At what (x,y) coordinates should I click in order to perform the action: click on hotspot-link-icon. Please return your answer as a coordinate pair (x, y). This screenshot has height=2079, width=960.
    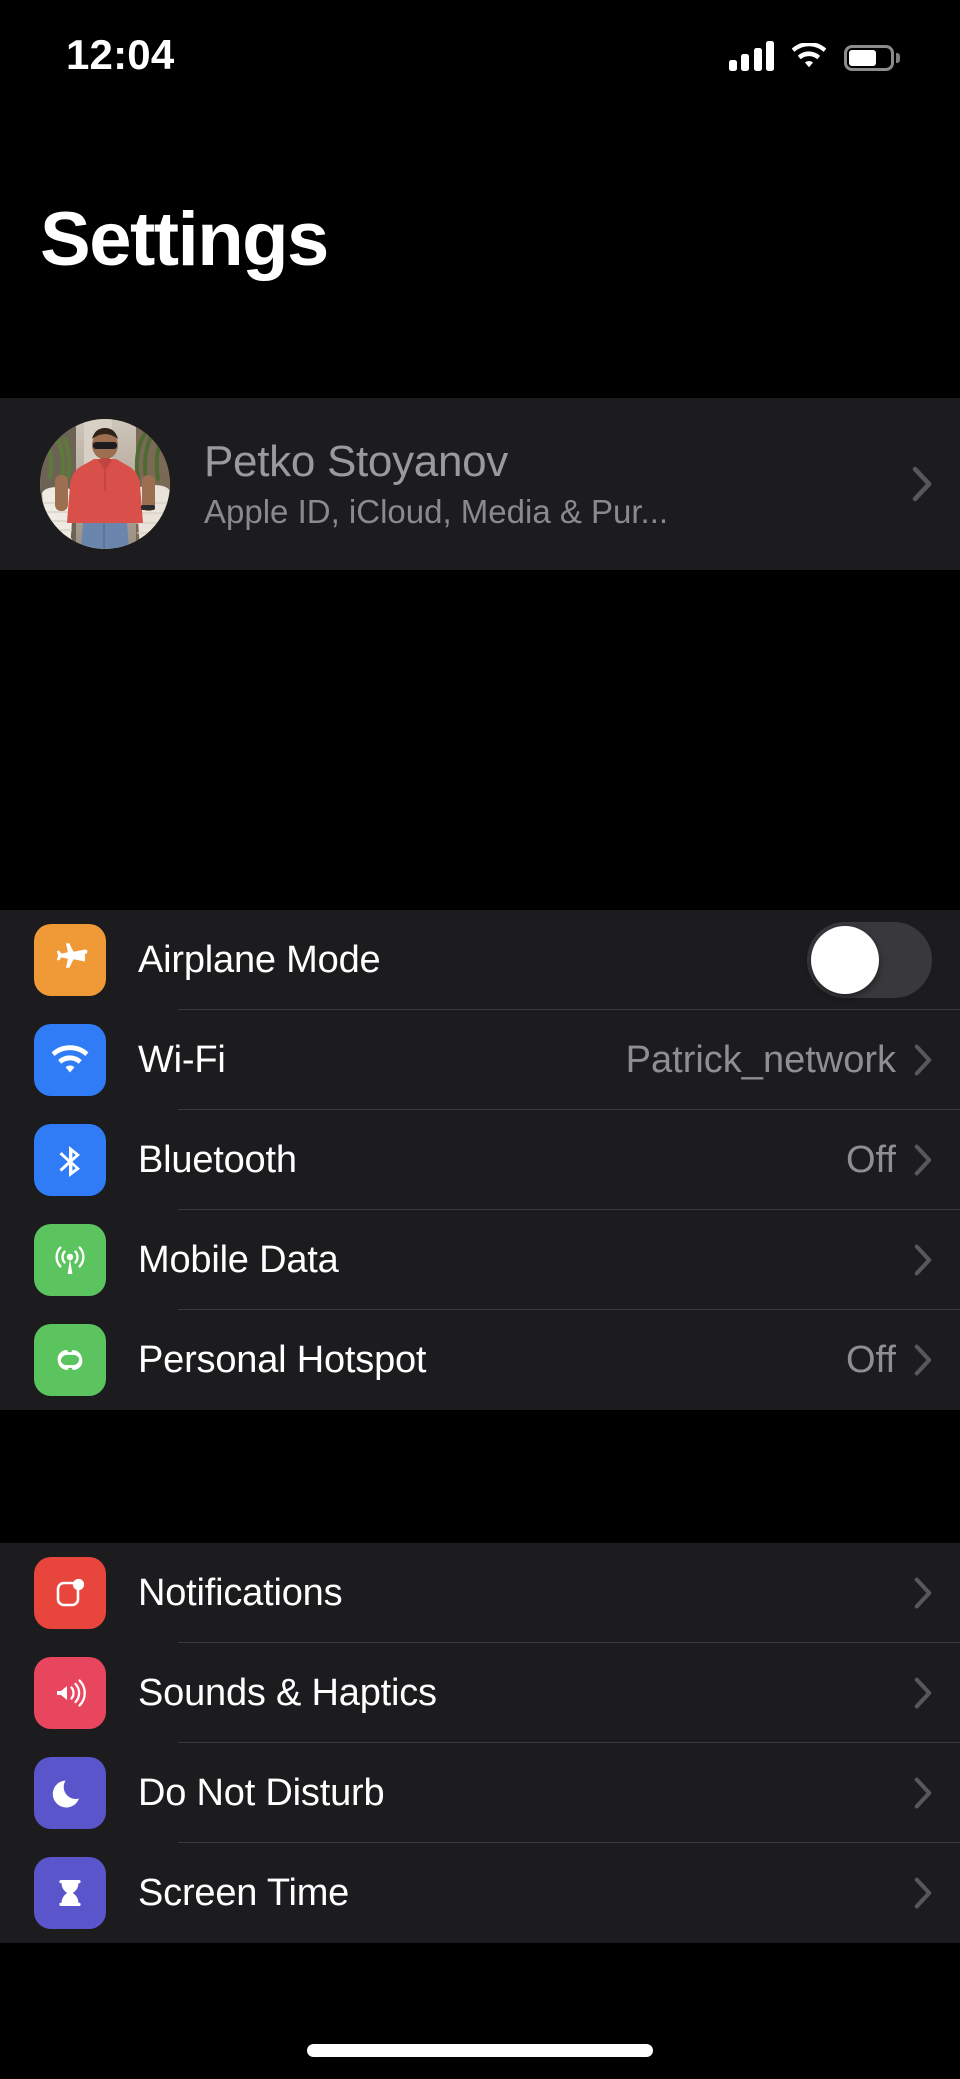
    Looking at the image, I should click on (70, 1360).